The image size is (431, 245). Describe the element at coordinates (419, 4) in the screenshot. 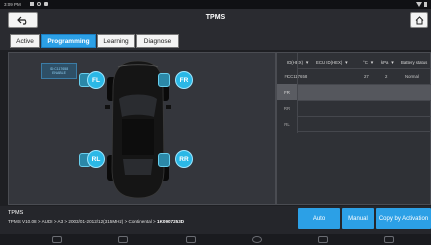

I see `wifi-icon` at that location.